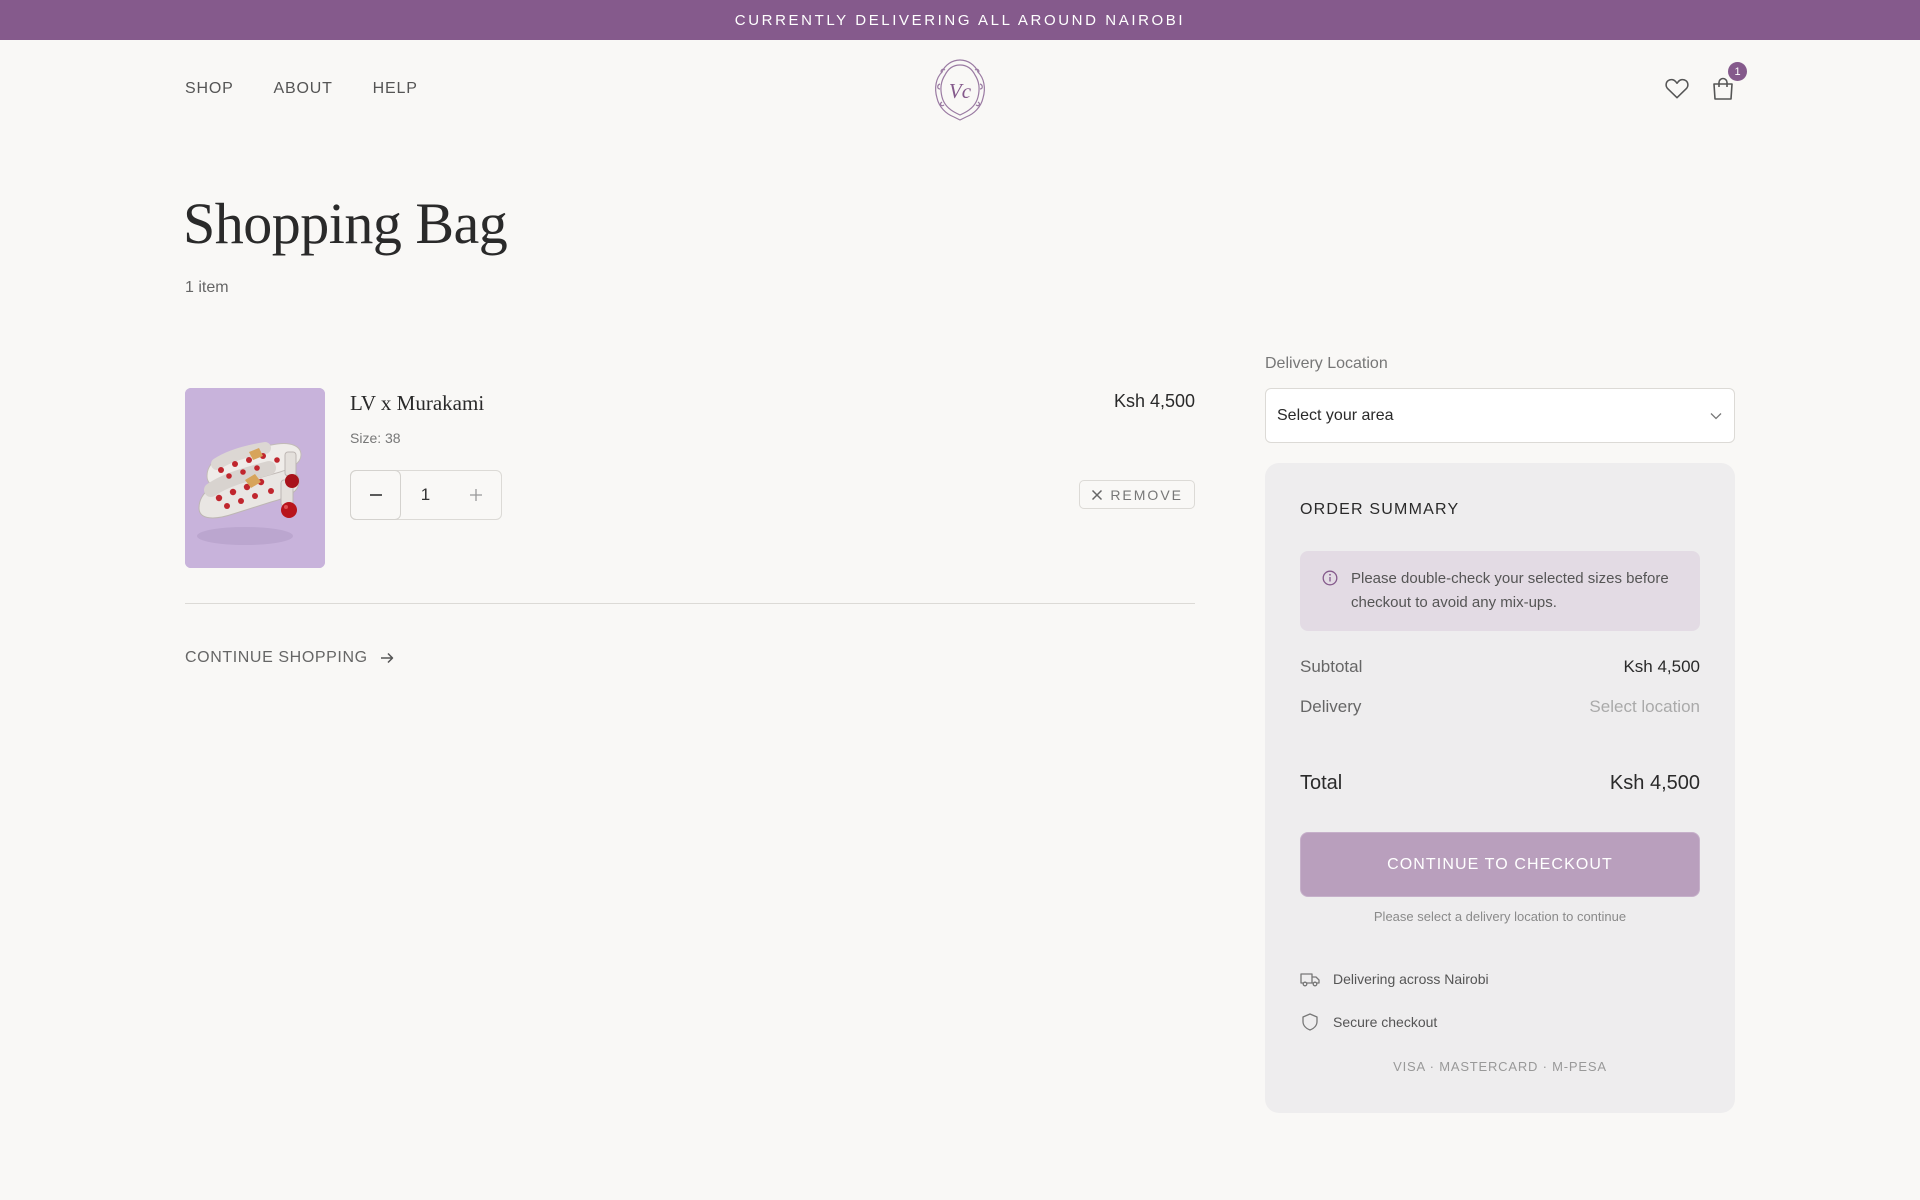 The height and width of the screenshot is (1200, 1920). I want to click on continue-shopping-link: CONTINUE SHOPPING, so click(289, 658).